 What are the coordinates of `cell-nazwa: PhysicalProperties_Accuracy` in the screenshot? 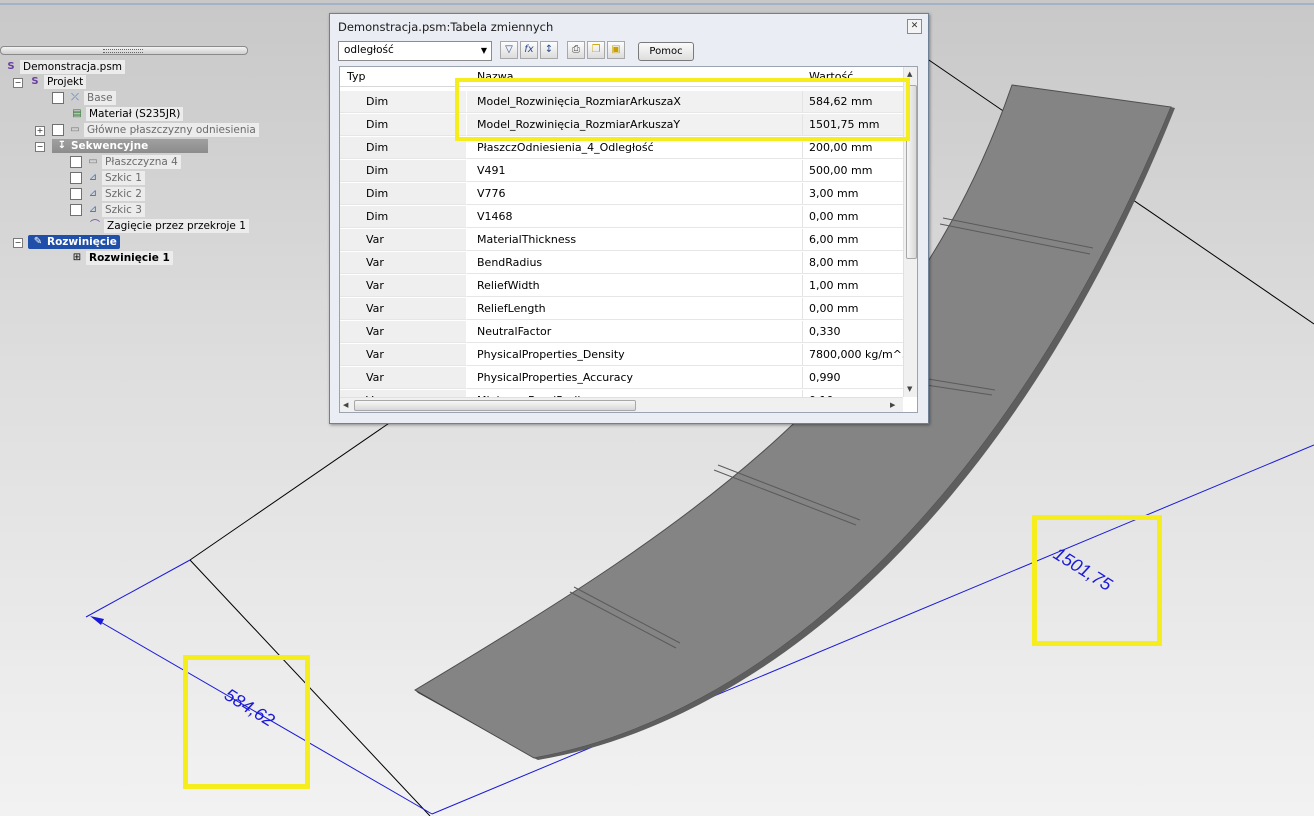 It's located at (635, 378).